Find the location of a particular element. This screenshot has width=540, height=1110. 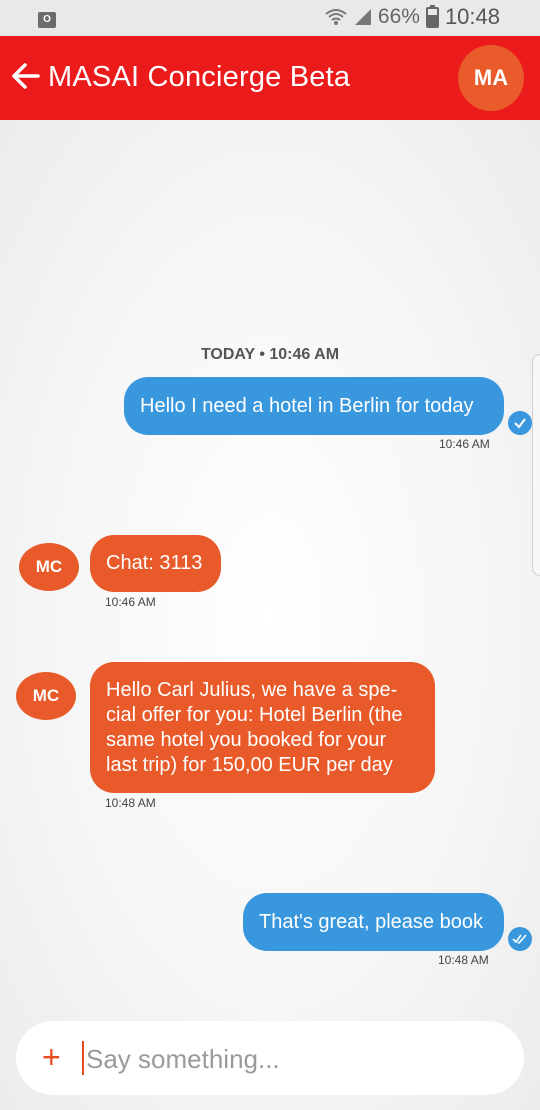

message-text: Hello I need a hotel in Berlin for today is located at coordinates (307, 406).